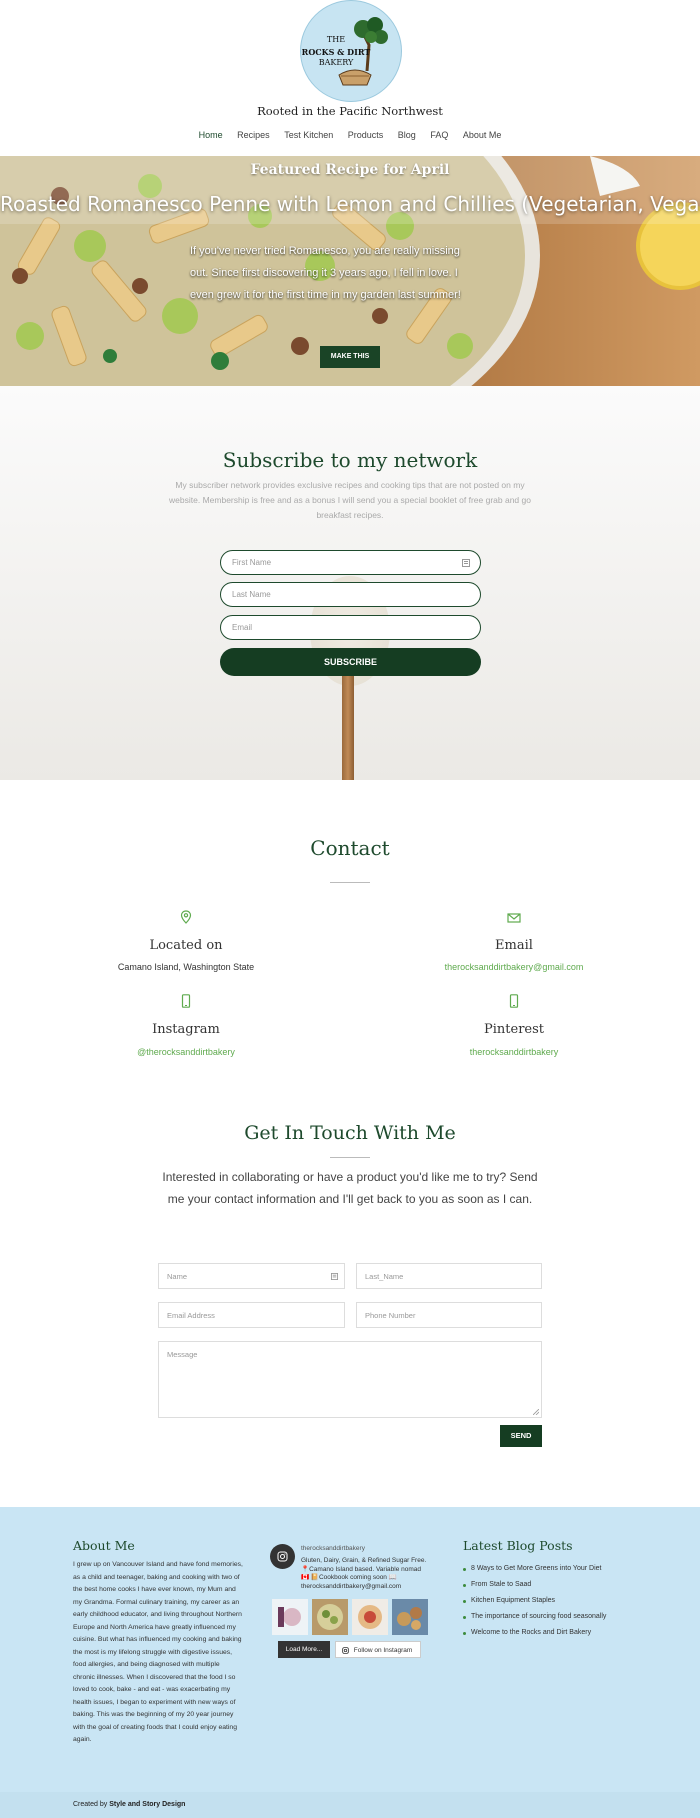 The width and height of the screenshot is (700, 1818). I want to click on send-button: SEND, so click(521, 1436).